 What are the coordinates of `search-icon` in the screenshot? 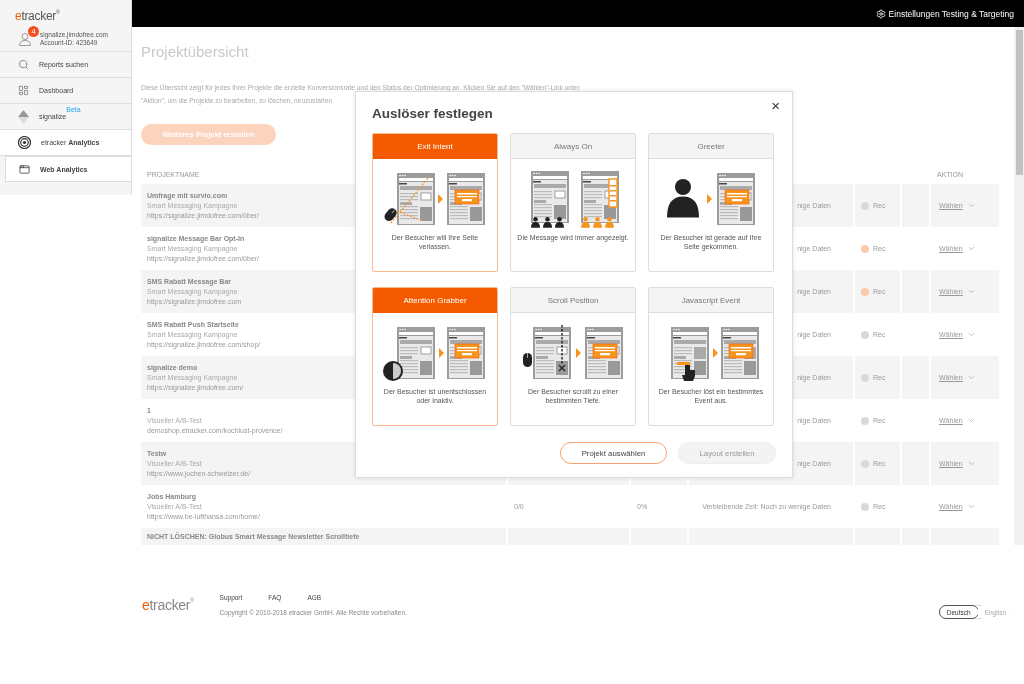 It's located at (23, 64).